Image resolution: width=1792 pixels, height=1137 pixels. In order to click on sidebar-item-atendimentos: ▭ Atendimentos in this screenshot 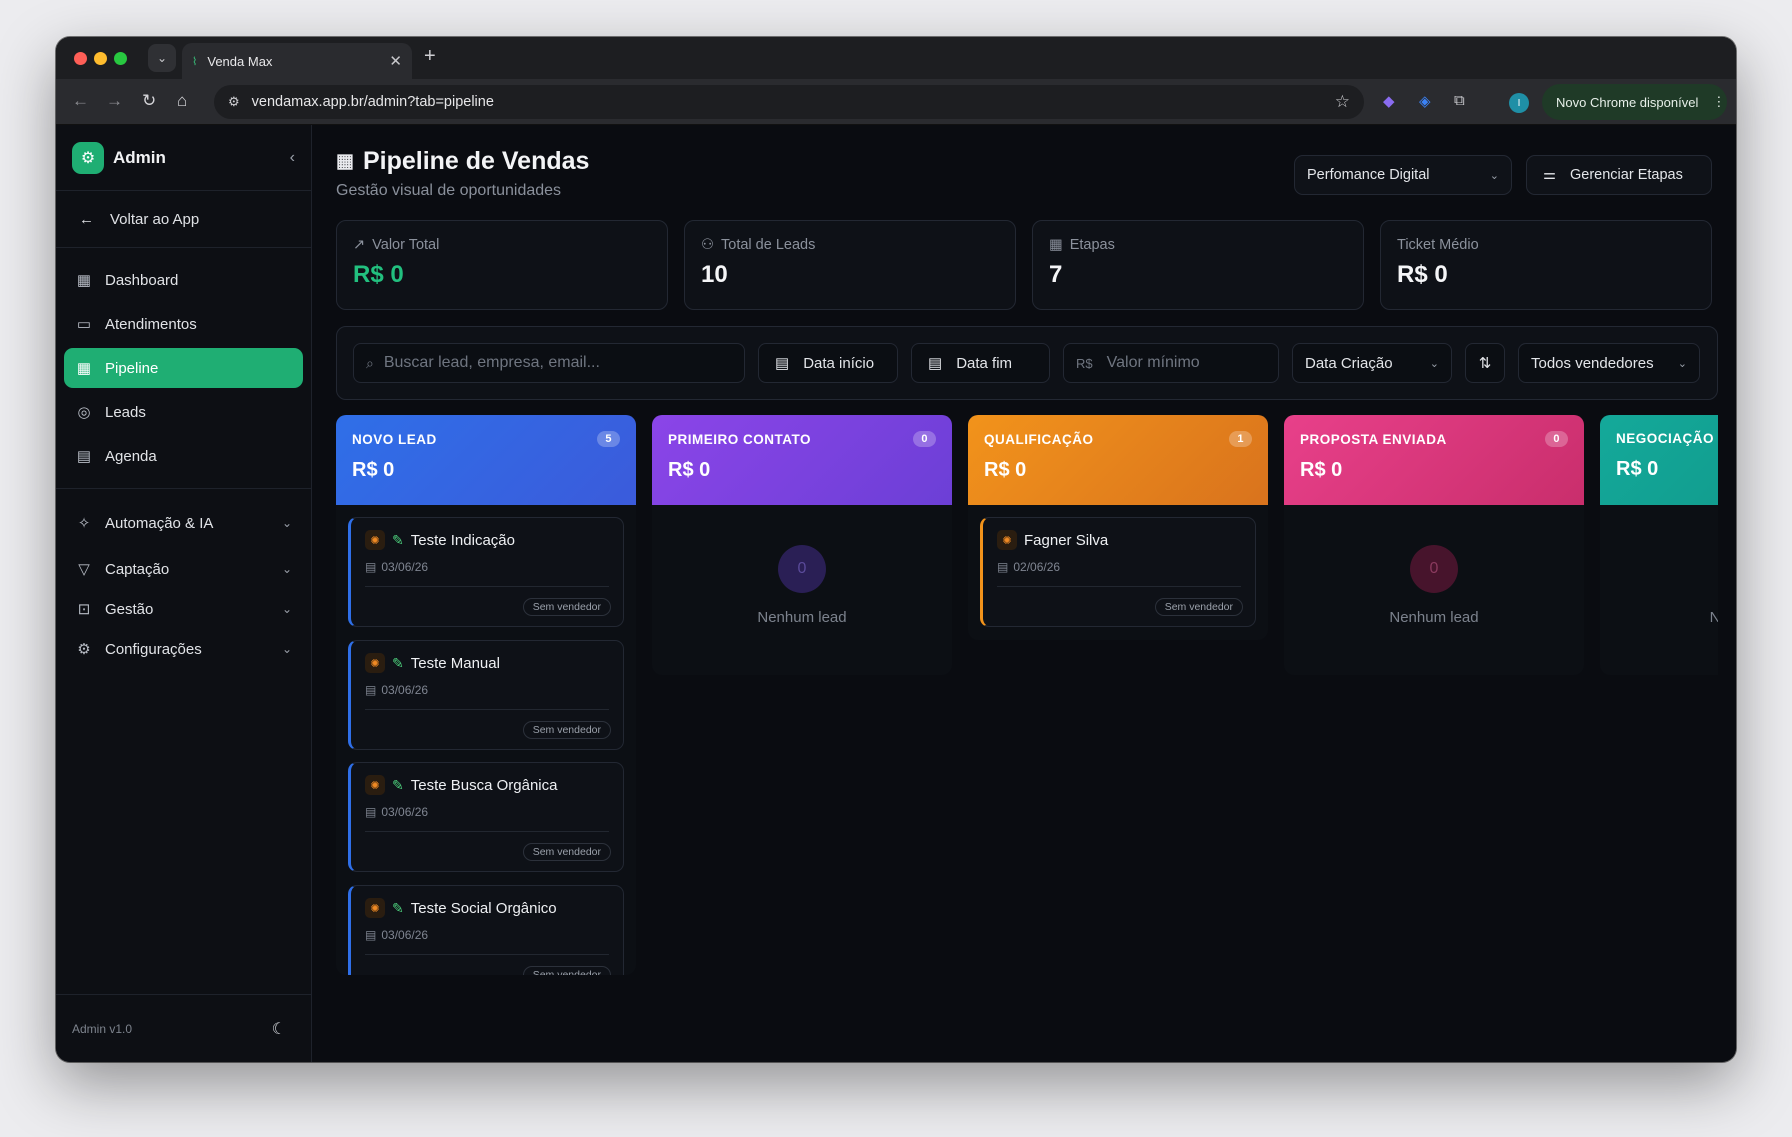, I will do `click(183, 324)`.